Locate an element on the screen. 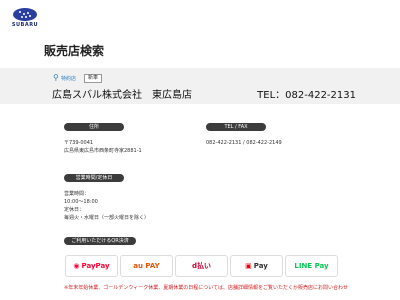 This screenshot has height=300, width=400. paypay-icon: ◉ is located at coordinates (76, 266).